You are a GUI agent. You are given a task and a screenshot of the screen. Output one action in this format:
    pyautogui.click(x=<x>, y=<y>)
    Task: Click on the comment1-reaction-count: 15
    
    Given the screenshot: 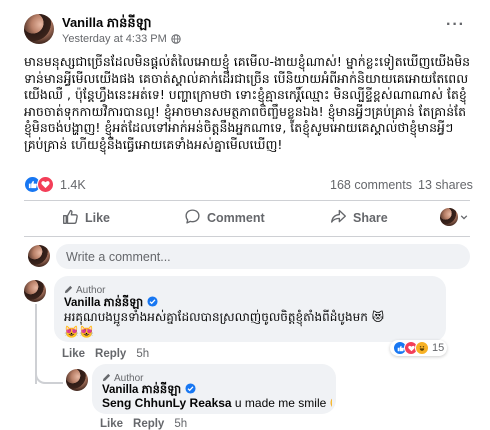 What is the action you would take?
    pyautogui.click(x=438, y=348)
    